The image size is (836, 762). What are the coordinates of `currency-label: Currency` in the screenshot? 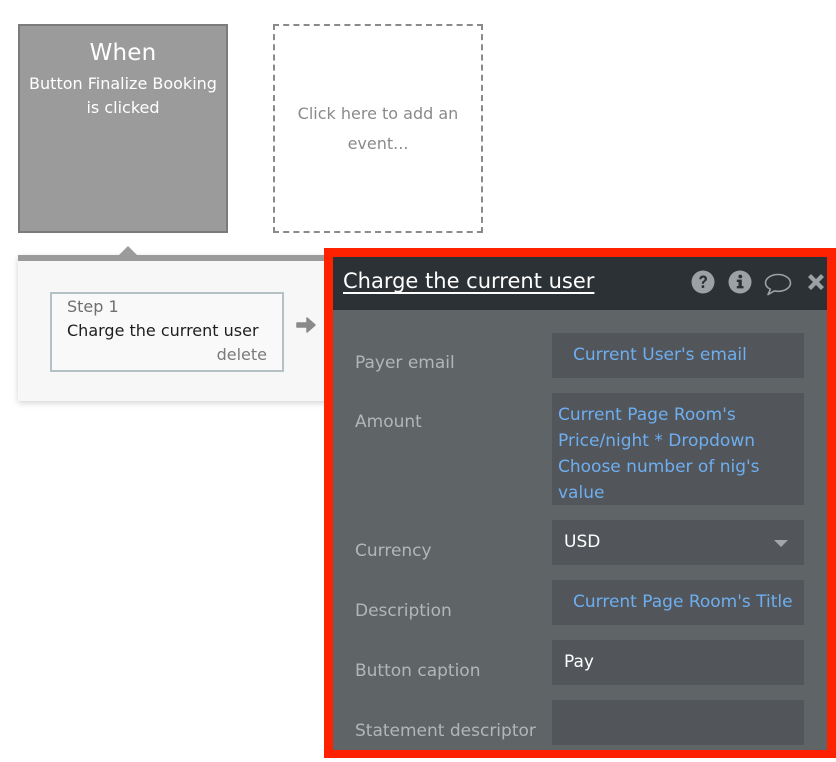 It's located at (393, 551).